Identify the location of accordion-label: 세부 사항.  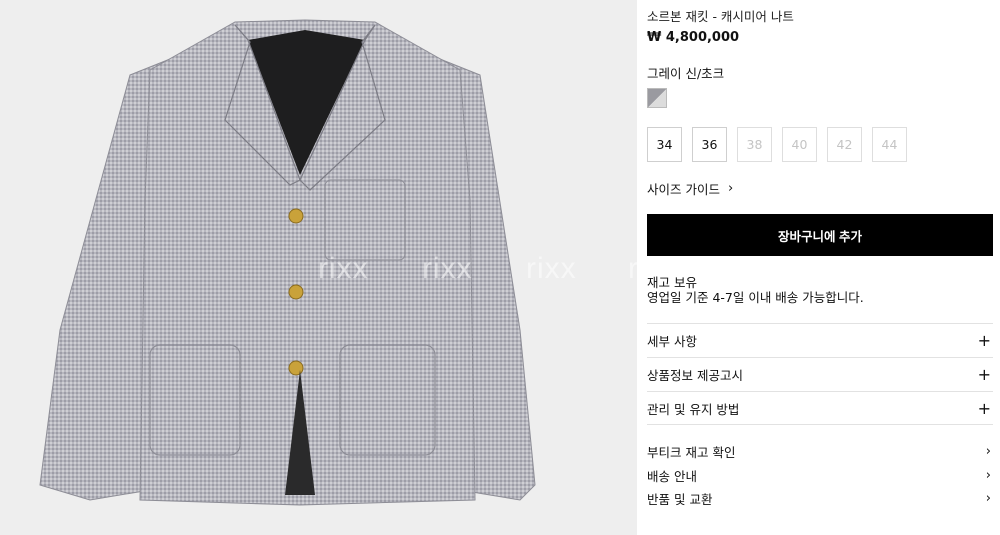
(672, 341).